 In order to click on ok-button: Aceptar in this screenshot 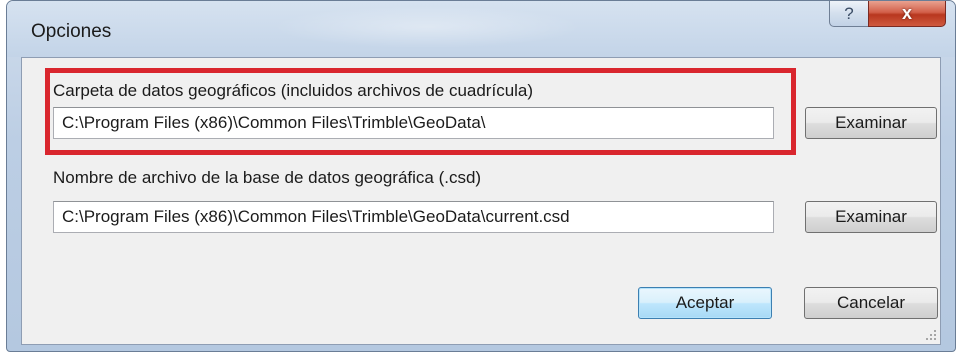, I will do `click(705, 303)`.